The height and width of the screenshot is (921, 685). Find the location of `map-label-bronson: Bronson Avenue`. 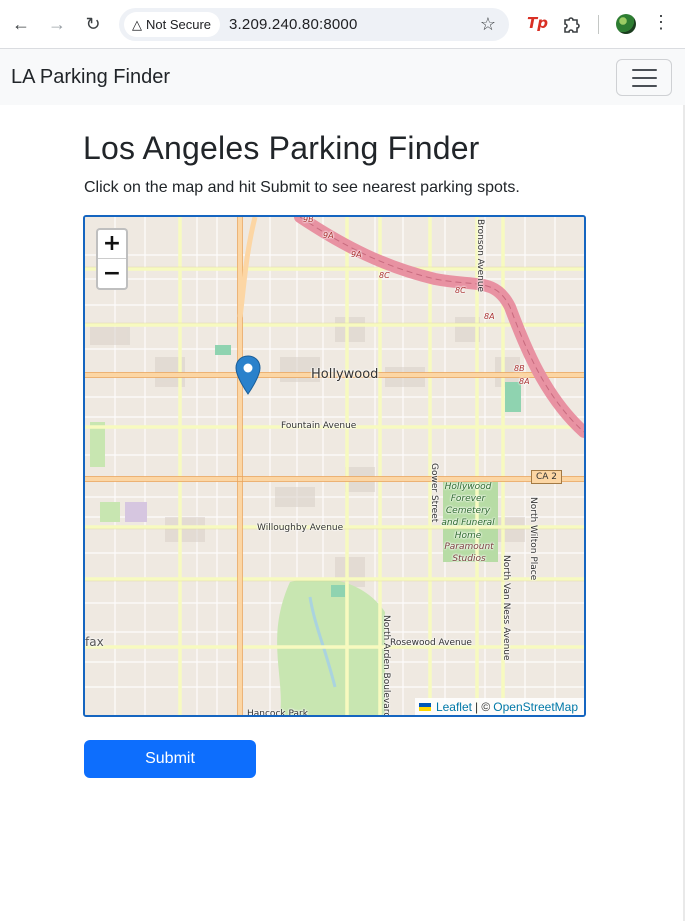

map-label-bronson: Bronson Avenue is located at coordinates (480, 256).